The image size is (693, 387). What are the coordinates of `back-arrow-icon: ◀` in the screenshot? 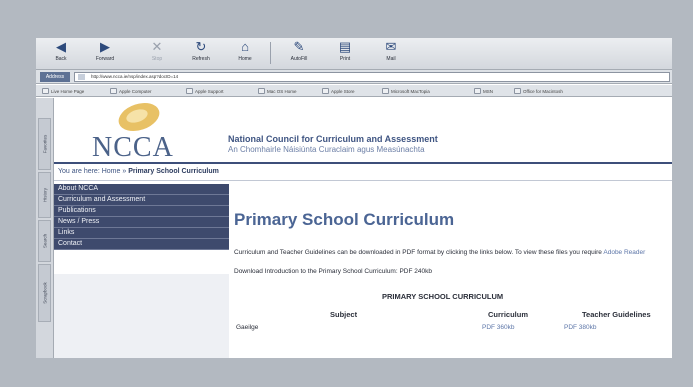 It's located at (61, 46).